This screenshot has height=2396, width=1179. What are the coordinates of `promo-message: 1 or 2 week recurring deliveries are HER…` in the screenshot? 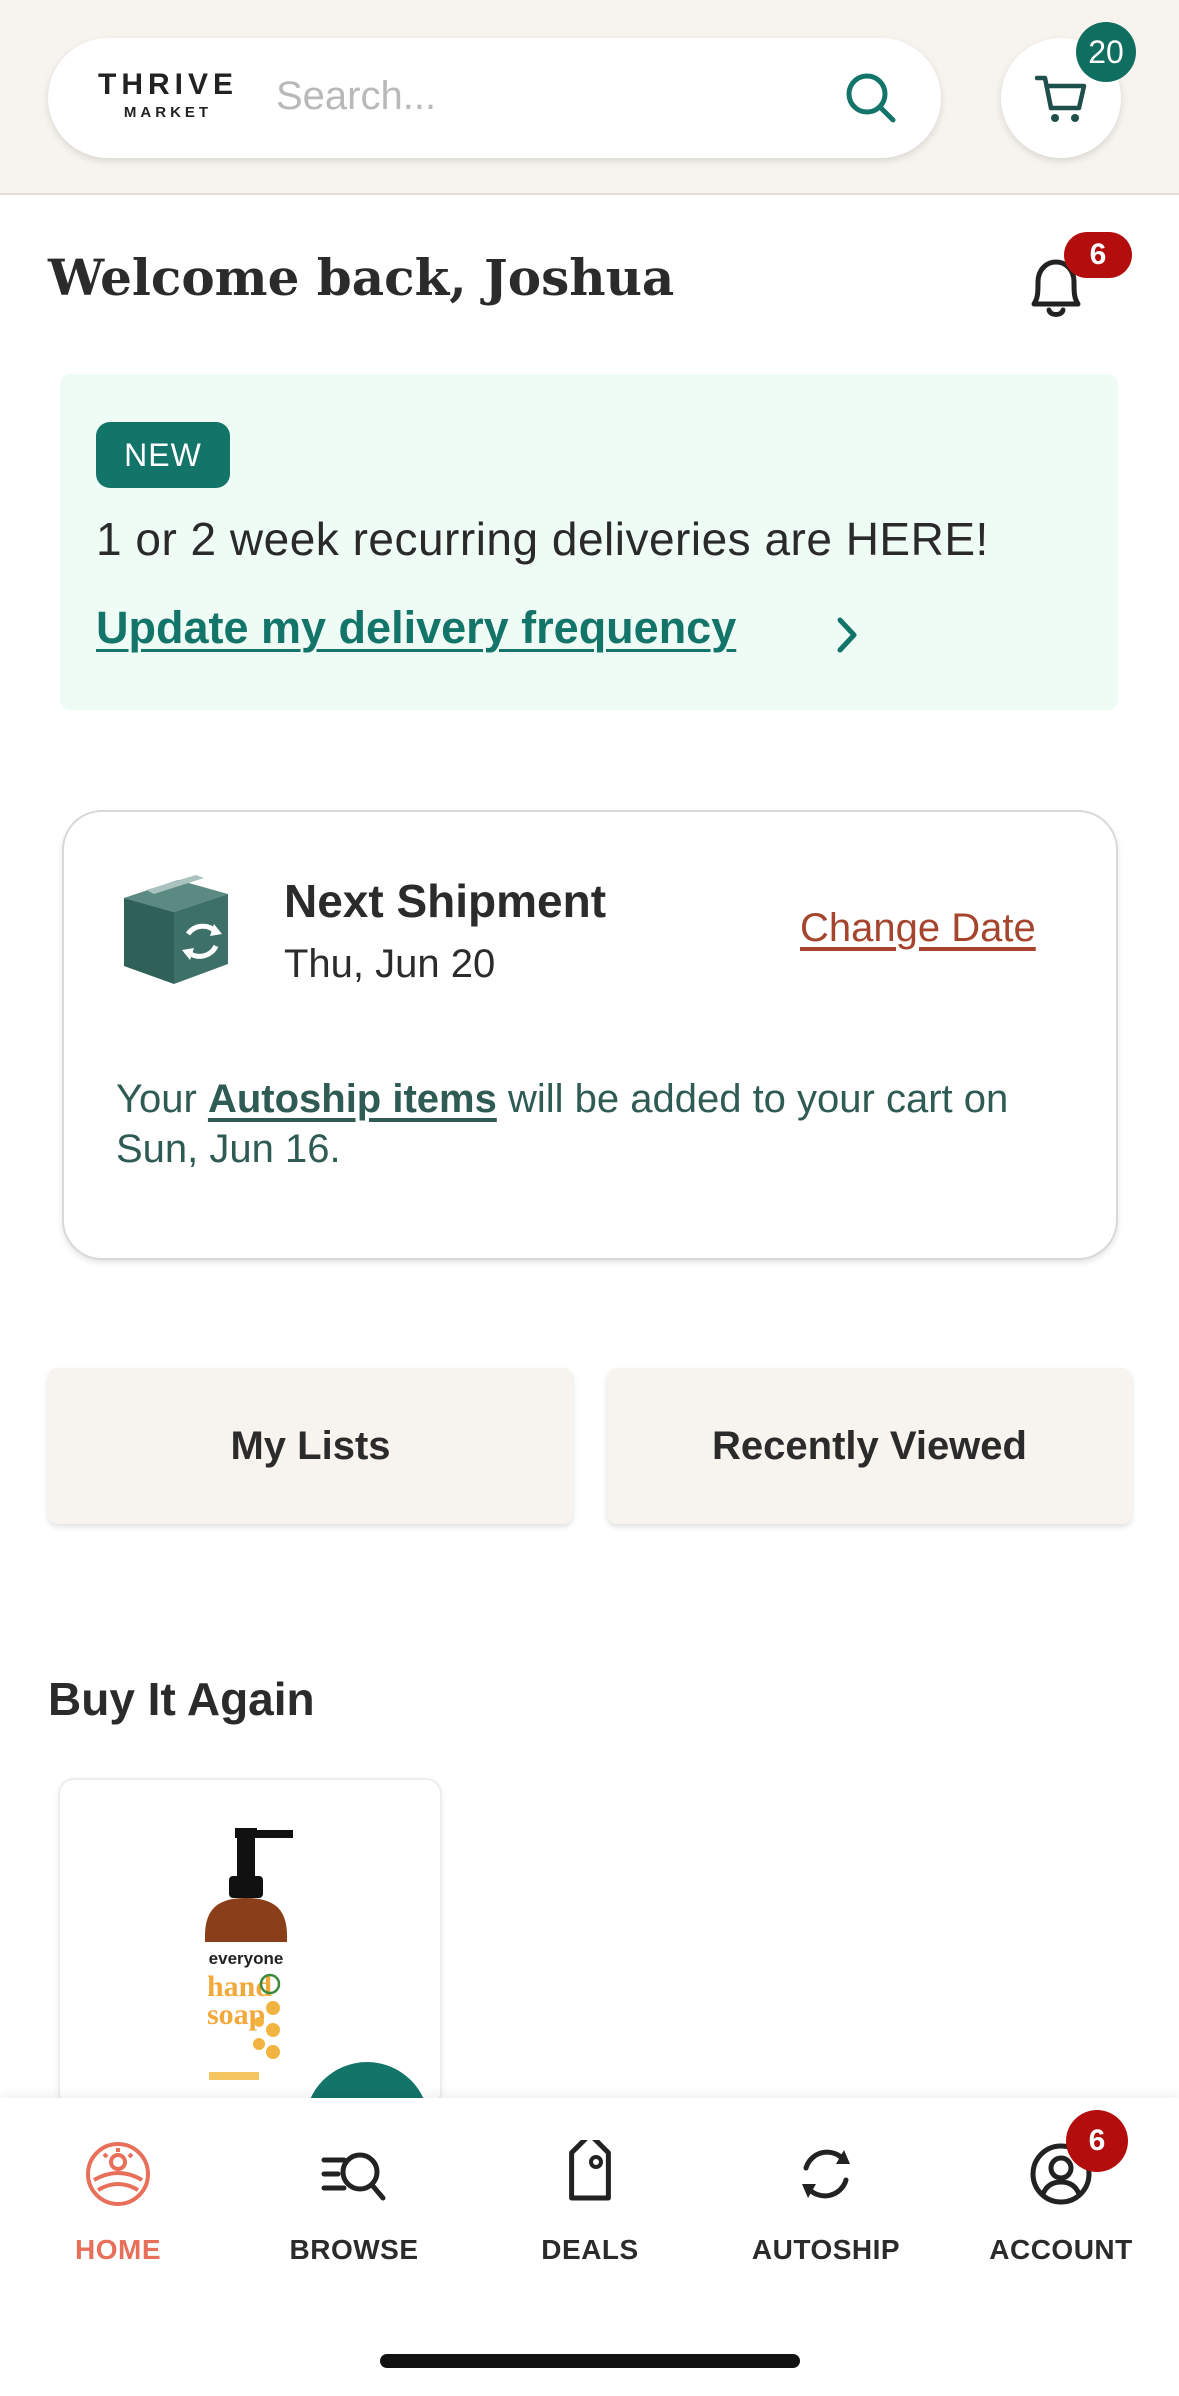 It's located at (542, 539).